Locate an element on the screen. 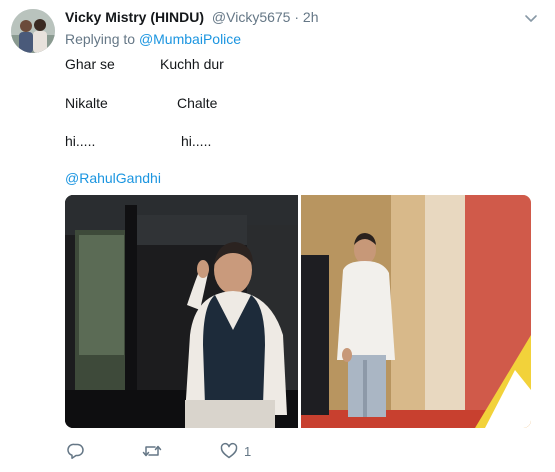 The height and width of the screenshot is (472, 555). heart-icon is located at coordinates (229, 451).